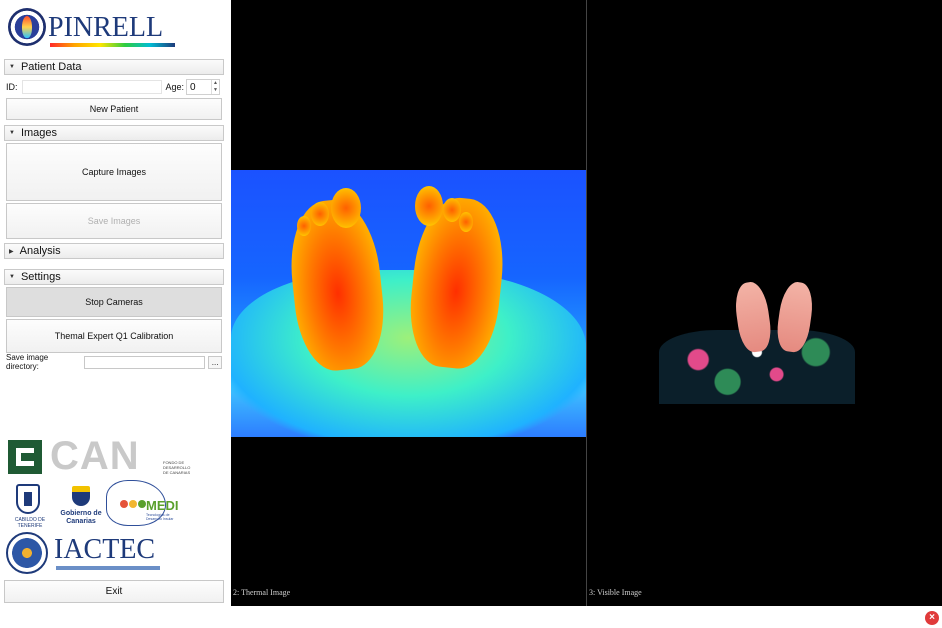 This screenshot has width=942, height=628. Describe the element at coordinates (193, 87) in the screenshot. I see `age-value: 0` at that location.